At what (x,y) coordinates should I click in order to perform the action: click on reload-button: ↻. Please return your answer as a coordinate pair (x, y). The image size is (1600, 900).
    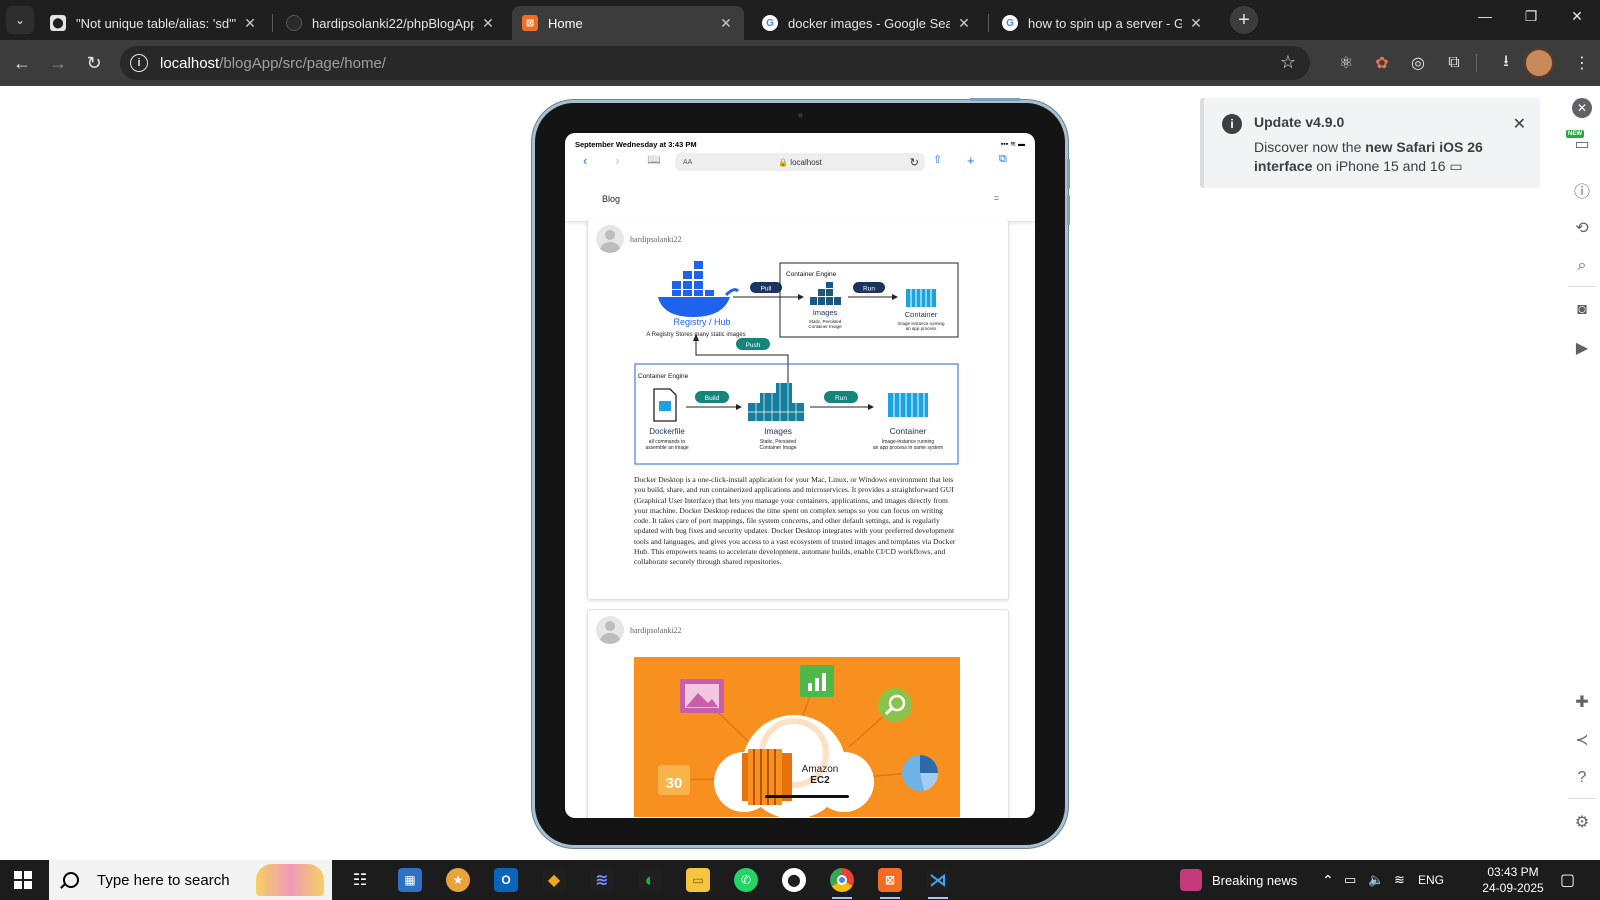
    Looking at the image, I should click on (94, 63).